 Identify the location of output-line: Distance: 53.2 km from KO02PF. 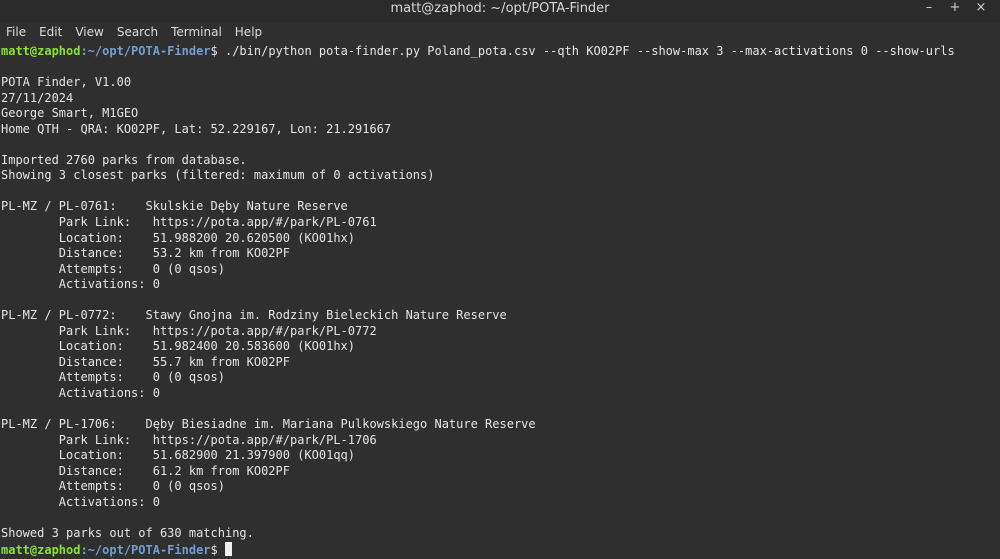
(145, 253).